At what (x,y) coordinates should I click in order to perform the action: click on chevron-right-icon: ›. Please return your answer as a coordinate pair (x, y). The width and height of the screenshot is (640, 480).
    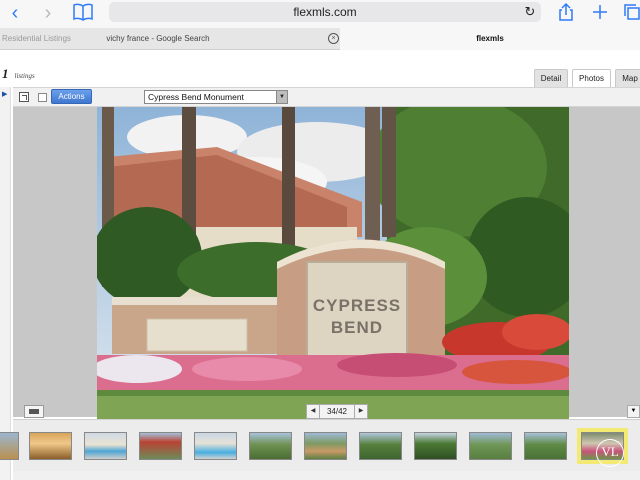
    Looking at the image, I should click on (48, 13).